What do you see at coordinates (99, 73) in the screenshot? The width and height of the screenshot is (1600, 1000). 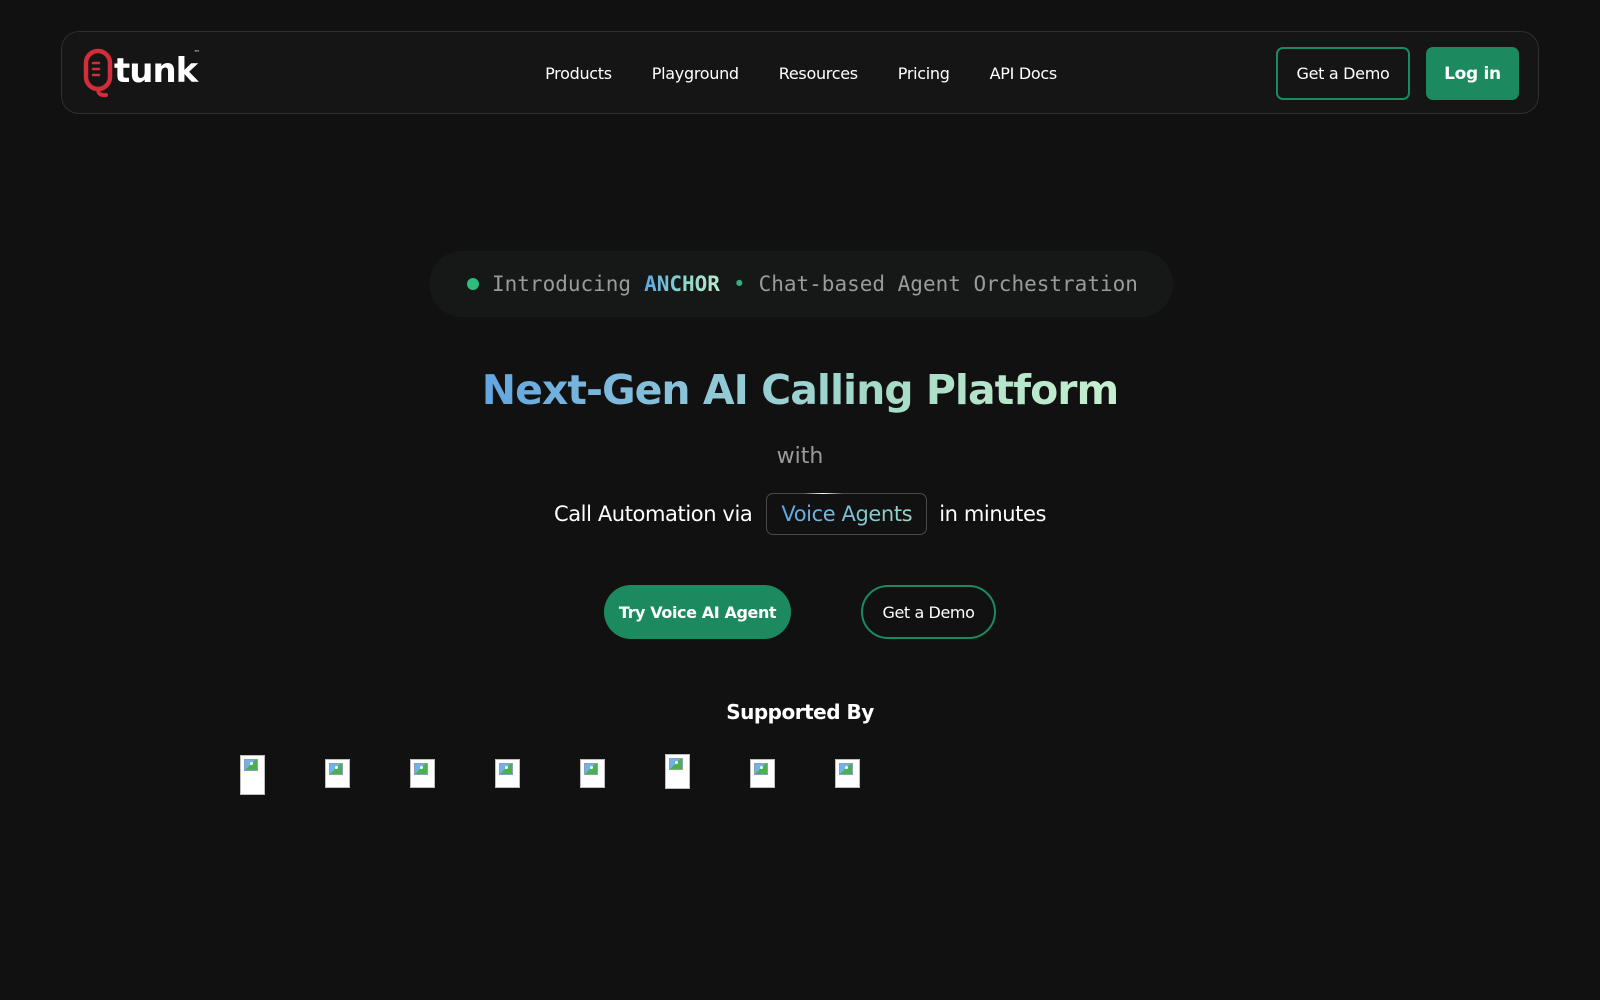 I see `microphone-logo-icon` at bounding box center [99, 73].